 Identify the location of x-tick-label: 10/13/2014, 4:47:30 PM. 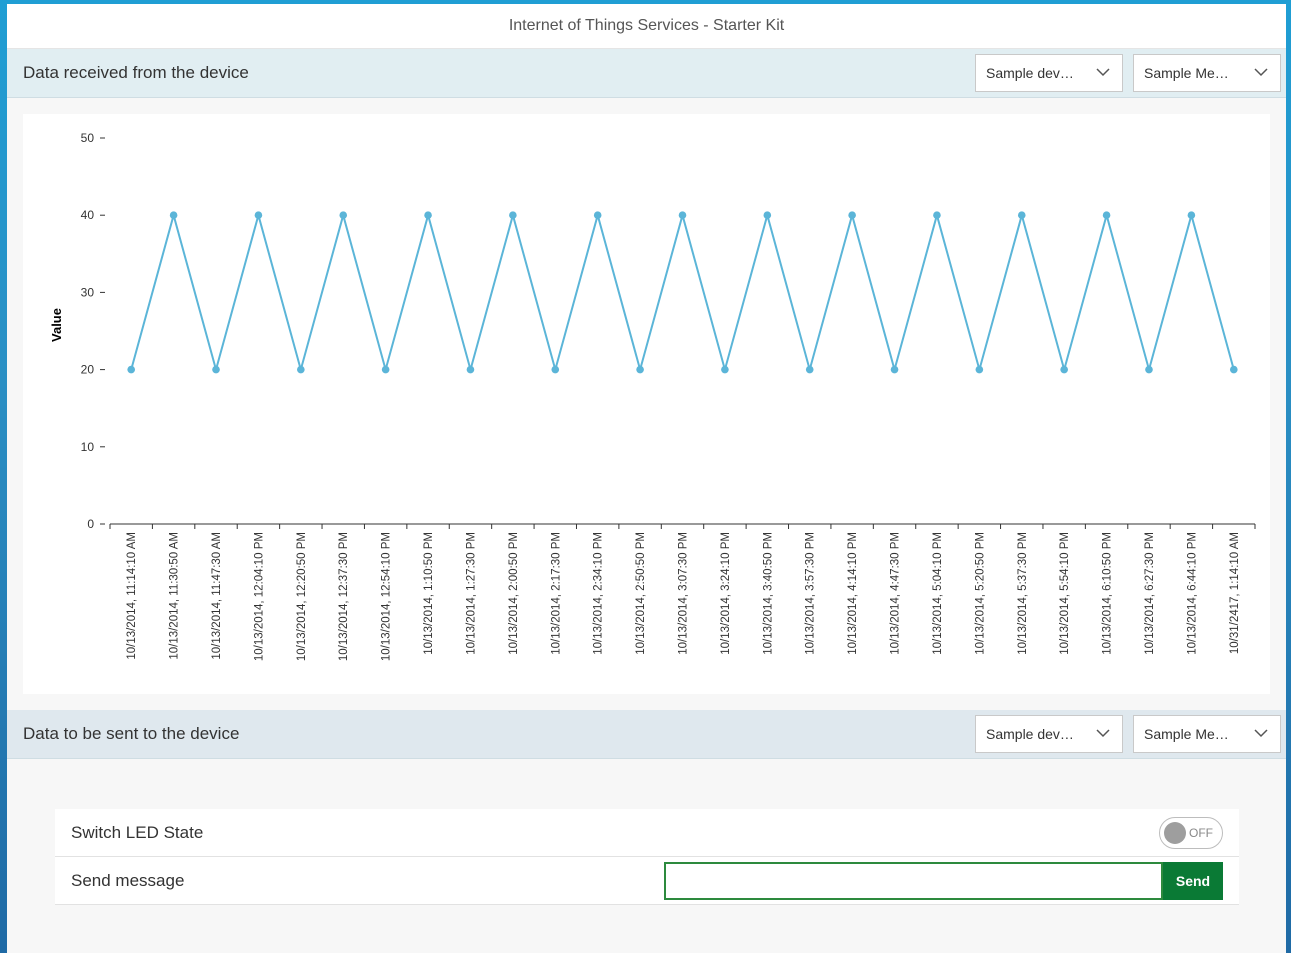
(896, 593).